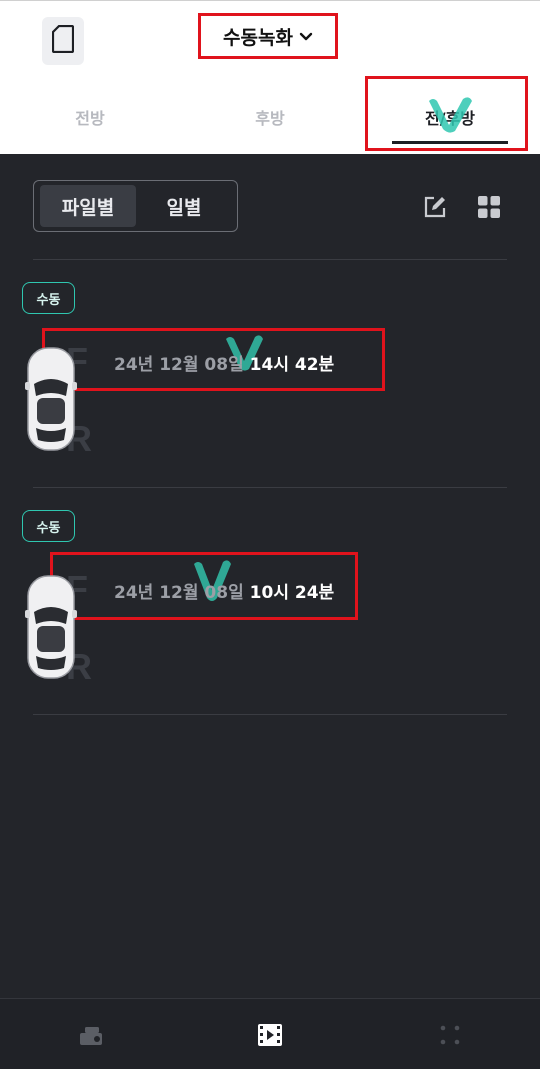 The width and height of the screenshot is (540, 1069). I want to click on sd-card-button, so click(63, 41).